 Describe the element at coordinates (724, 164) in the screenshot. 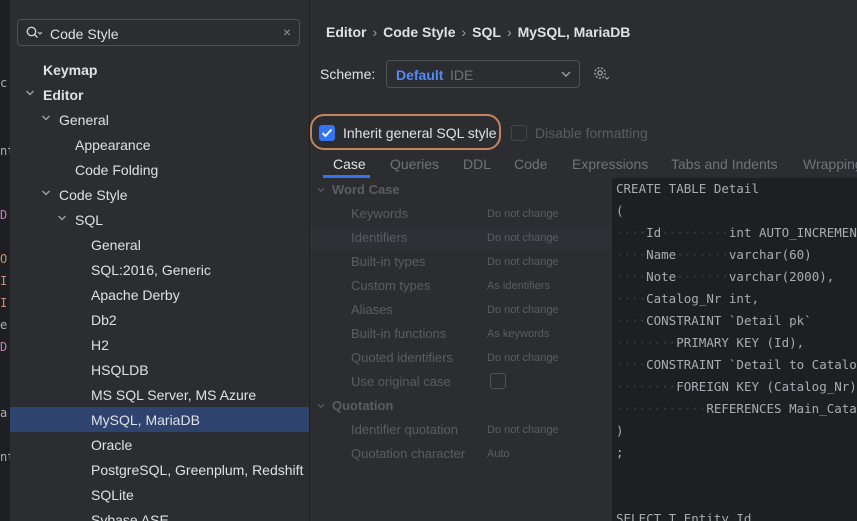

I see `tab-tabs-and-indents: Tabs and Indents` at that location.